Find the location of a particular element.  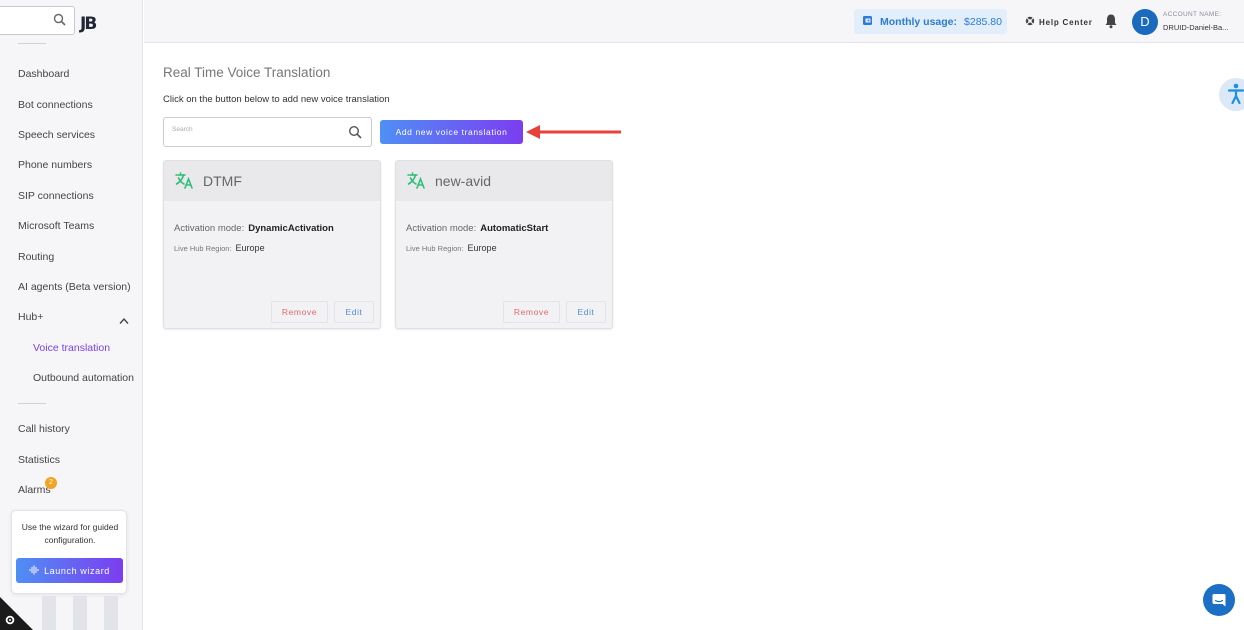

launch-wizard-button: Launch wizard is located at coordinates (69, 570).